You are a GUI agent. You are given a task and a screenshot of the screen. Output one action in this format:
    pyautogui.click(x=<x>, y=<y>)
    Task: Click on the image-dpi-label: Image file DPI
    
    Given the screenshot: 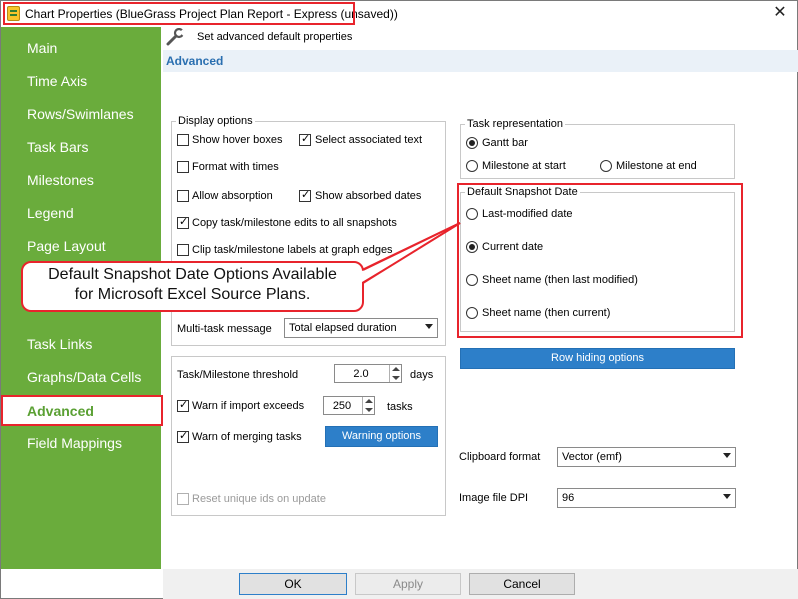 What is the action you would take?
    pyautogui.click(x=494, y=498)
    